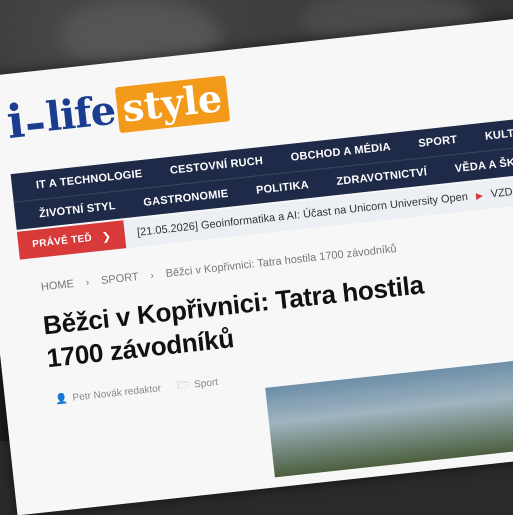 This screenshot has width=513, height=515. What do you see at coordinates (438, 141) in the screenshot?
I see `nav-item-sport: SPORT` at bounding box center [438, 141].